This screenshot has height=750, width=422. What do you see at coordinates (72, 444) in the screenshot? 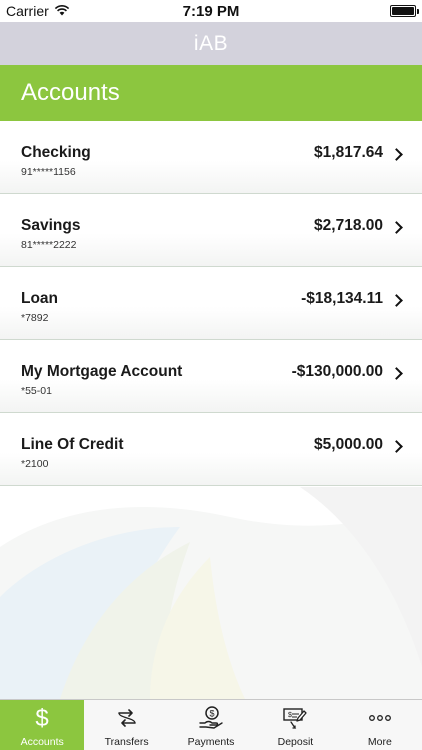
I see `account-name: Line Of Credit` at bounding box center [72, 444].